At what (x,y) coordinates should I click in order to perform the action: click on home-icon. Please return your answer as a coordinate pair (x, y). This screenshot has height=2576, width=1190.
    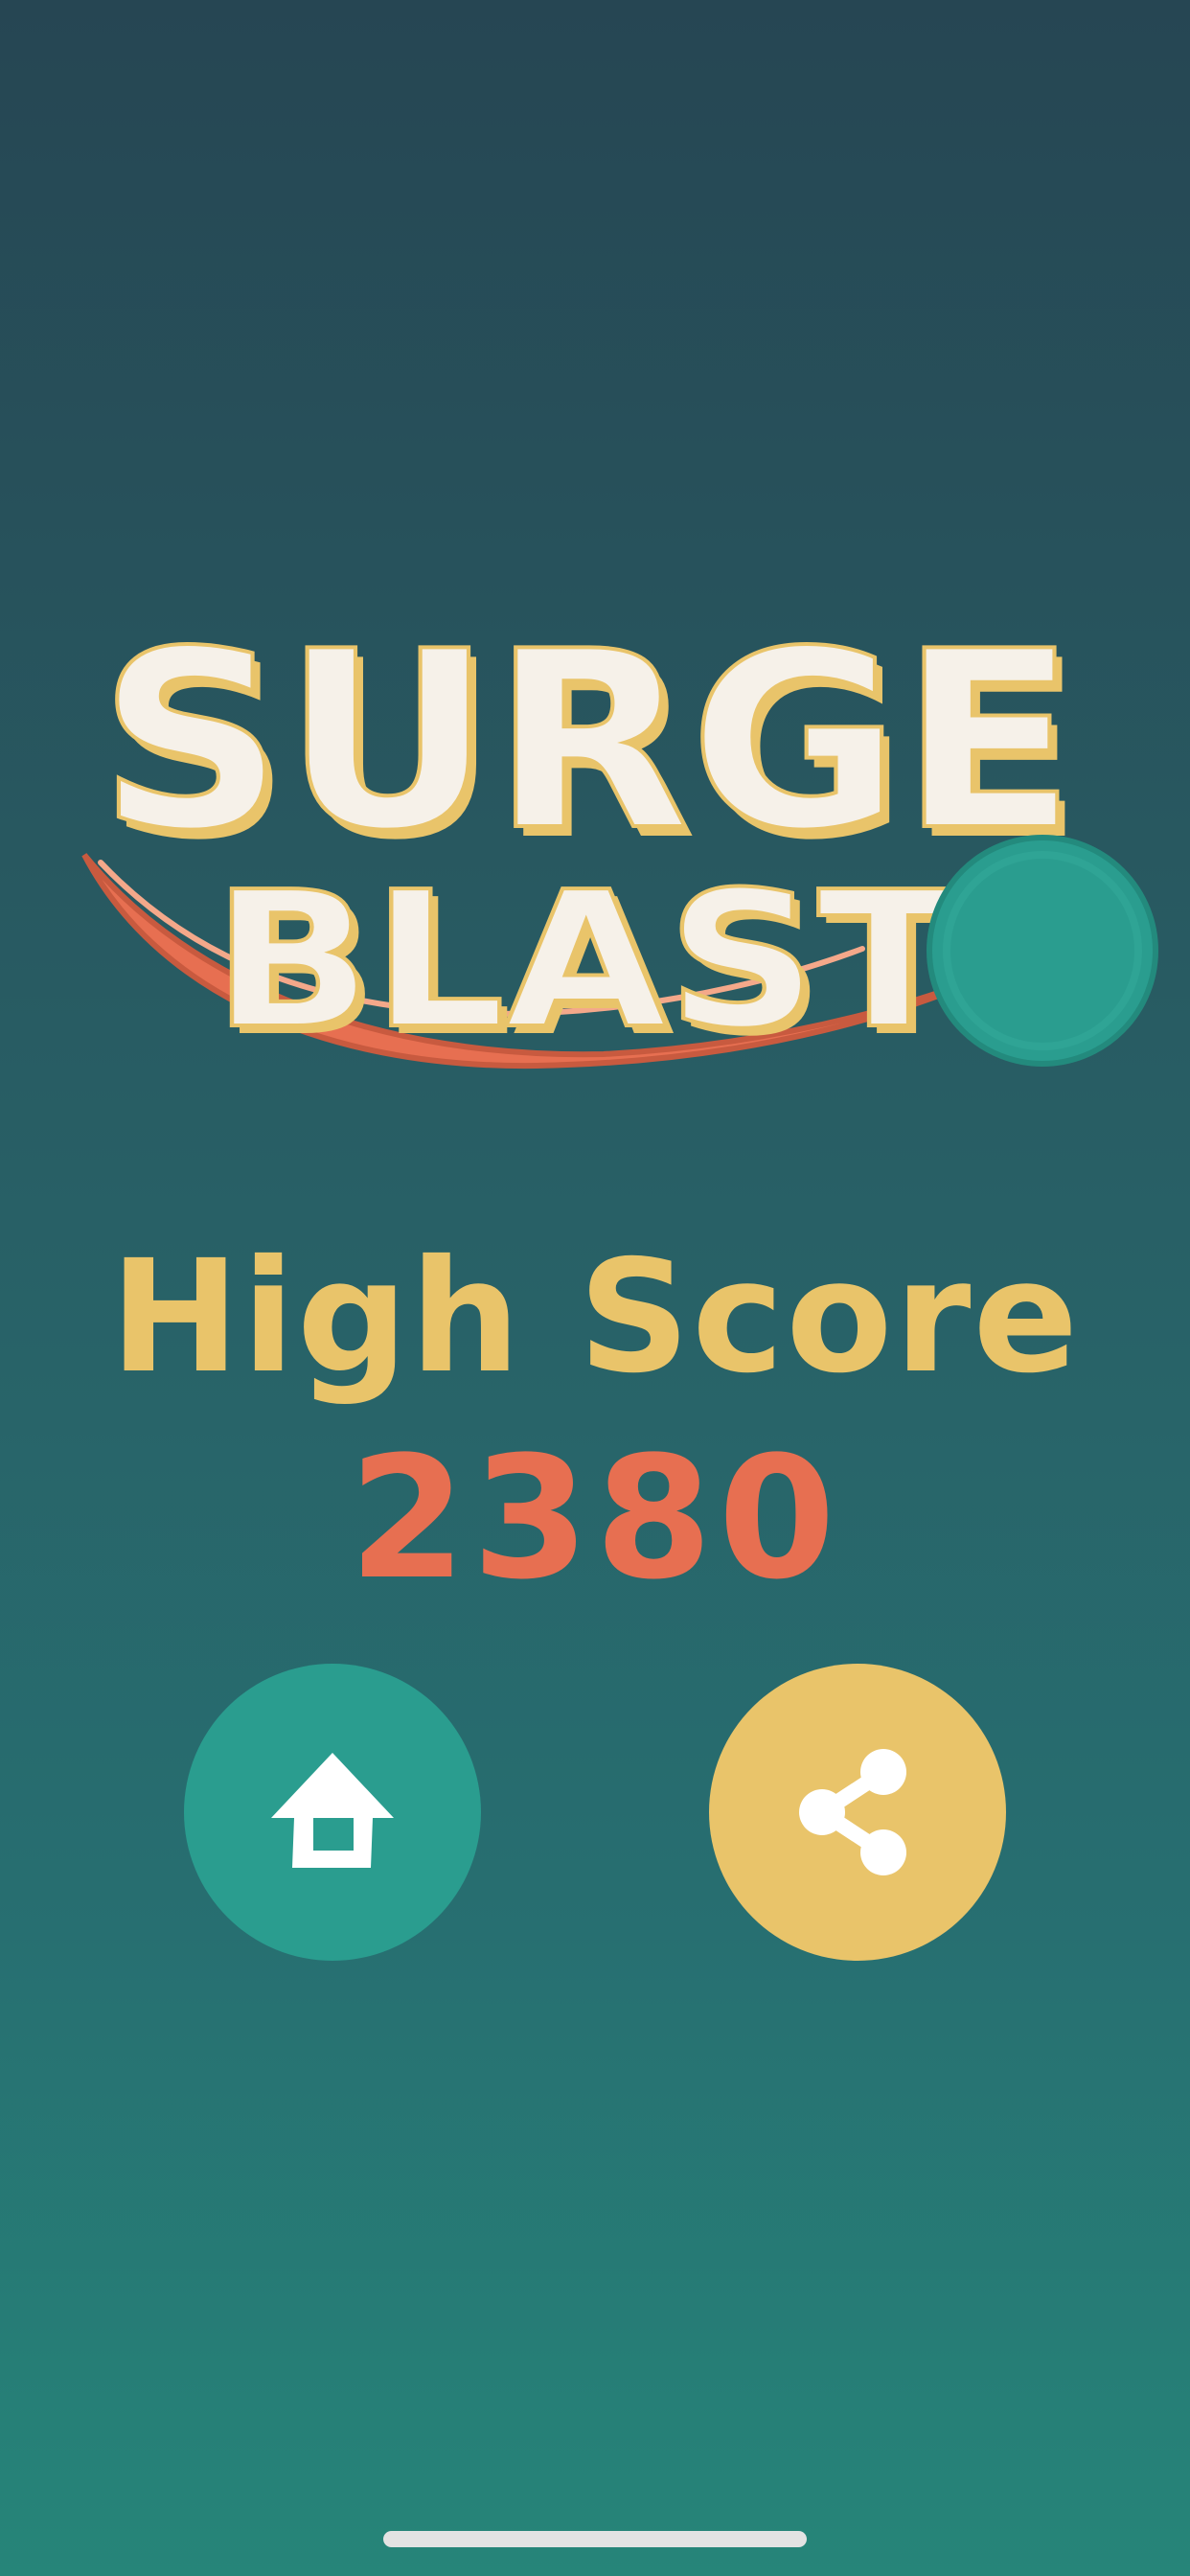
    Looking at the image, I should click on (333, 1810).